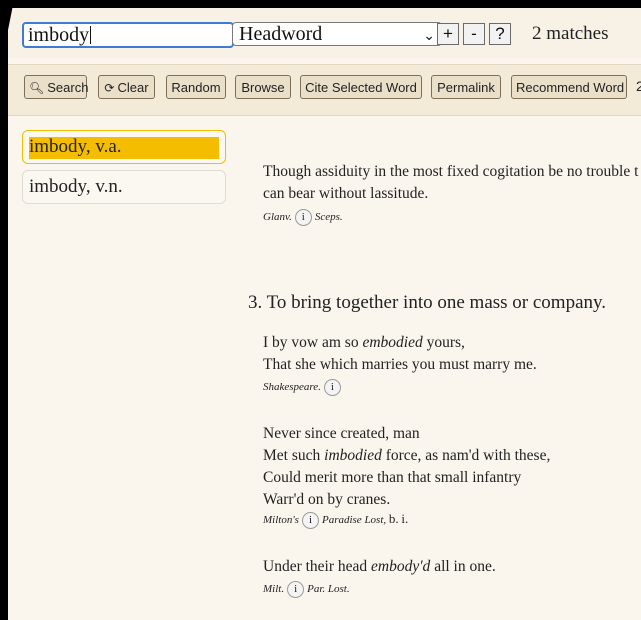 This screenshot has width=641, height=620. What do you see at coordinates (294, 455) in the screenshot?
I see `quote-text: Met such` at bounding box center [294, 455].